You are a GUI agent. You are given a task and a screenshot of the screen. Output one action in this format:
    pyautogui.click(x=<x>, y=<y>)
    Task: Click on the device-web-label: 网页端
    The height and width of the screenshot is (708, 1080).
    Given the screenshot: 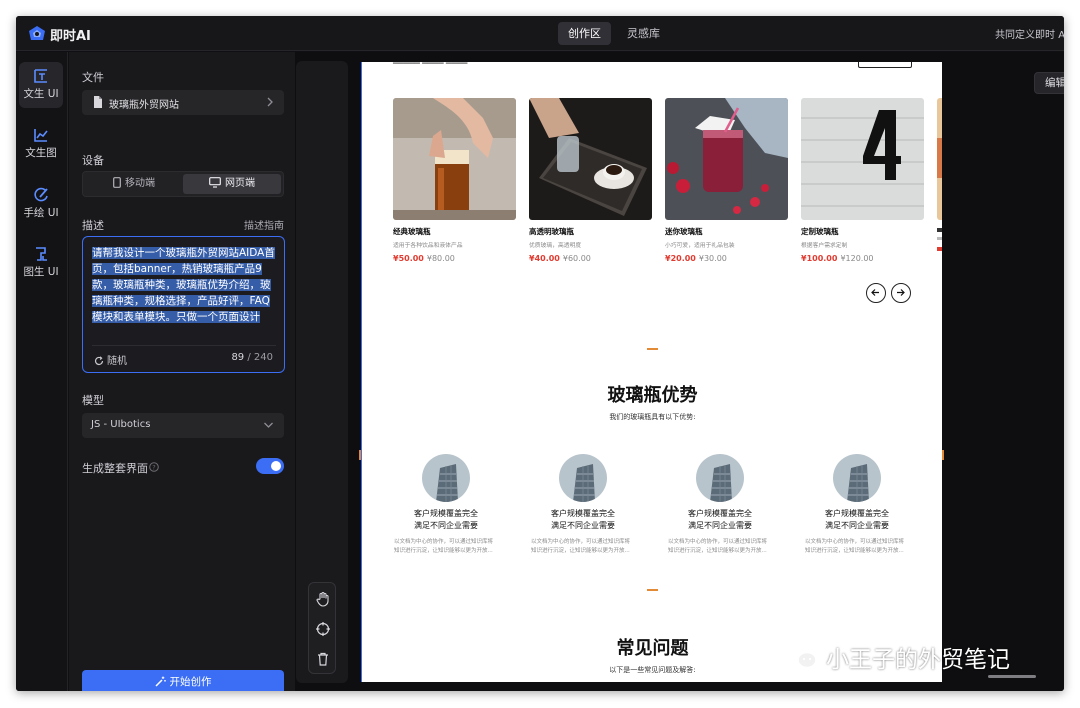 What is the action you would take?
    pyautogui.click(x=240, y=183)
    